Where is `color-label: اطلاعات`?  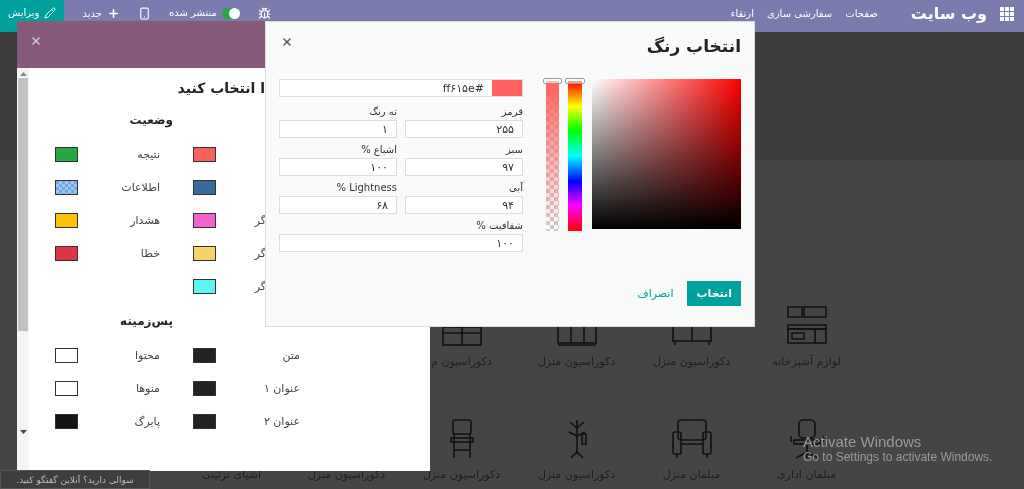 color-label: اطلاعات is located at coordinates (140, 187).